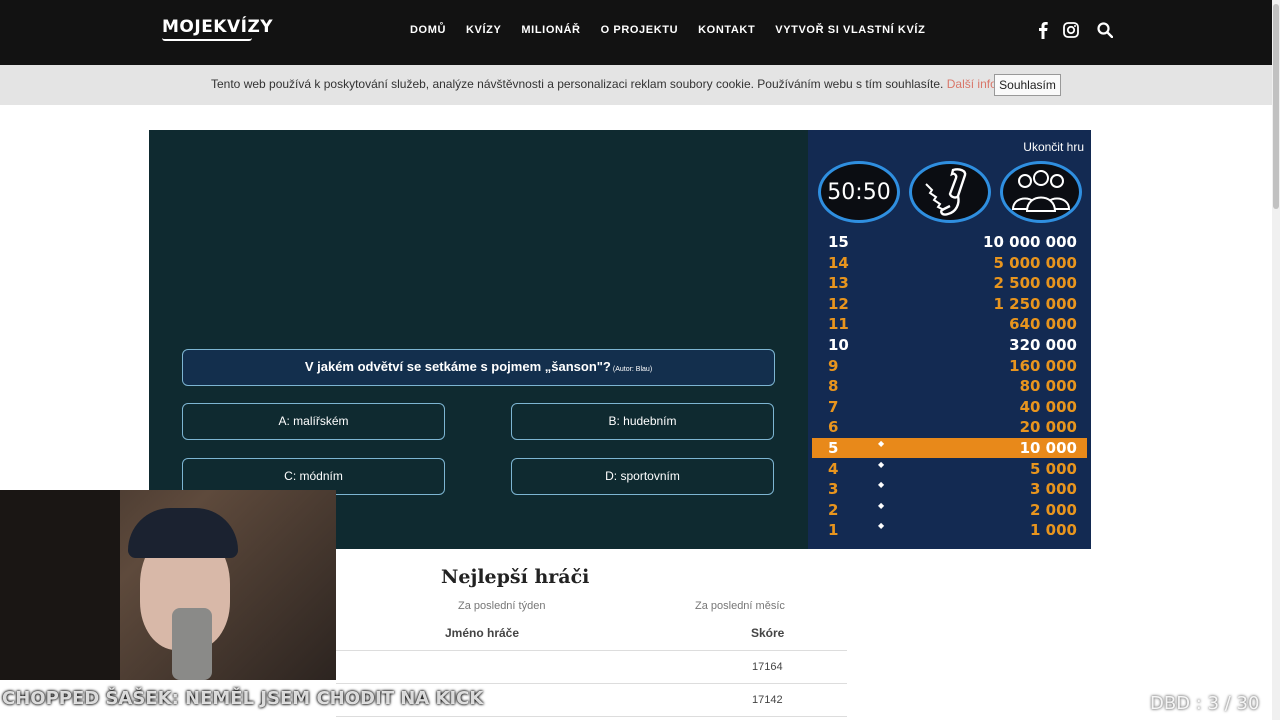  What do you see at coordinates (838, 345) in the screenshot?
I see `rung-number: 10` at bounding box center [838, 345].